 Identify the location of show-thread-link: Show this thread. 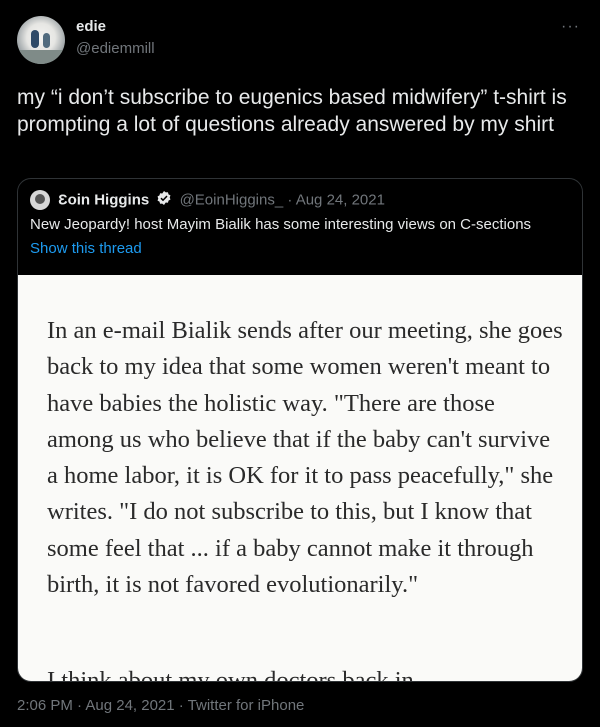
(86, 248).